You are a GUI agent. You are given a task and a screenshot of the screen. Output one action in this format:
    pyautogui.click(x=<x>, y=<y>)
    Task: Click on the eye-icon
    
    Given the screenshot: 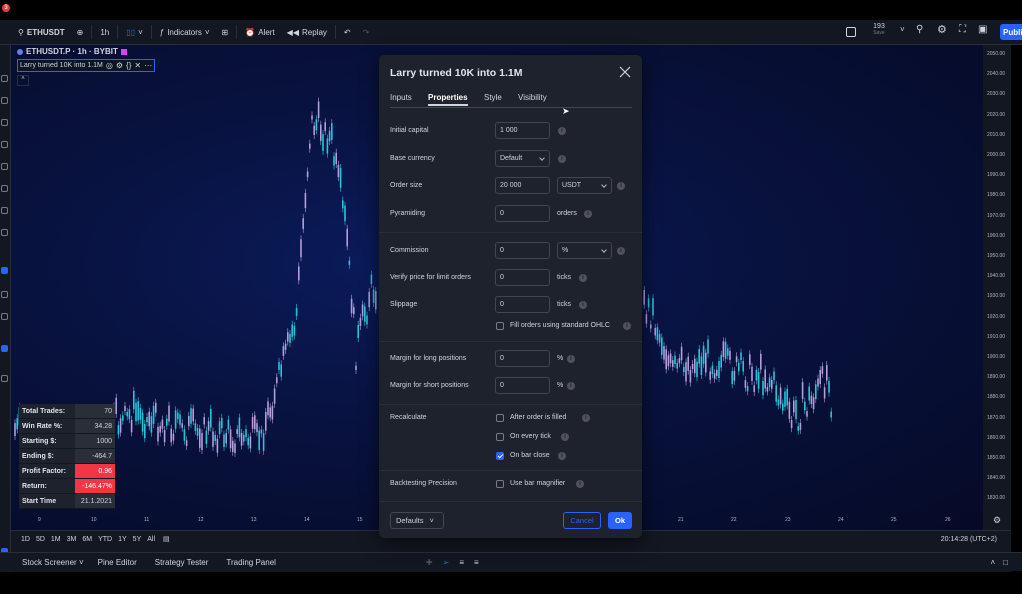 What is the action you would take?
    pyautogui.click(x=4, y=316)
    